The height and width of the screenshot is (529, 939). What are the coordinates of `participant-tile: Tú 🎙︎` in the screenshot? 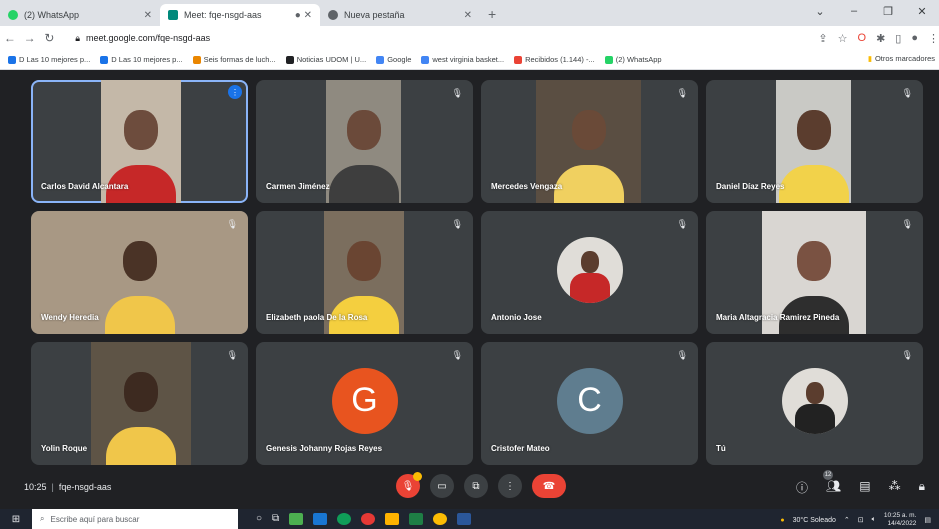 It's located at (814, 403).